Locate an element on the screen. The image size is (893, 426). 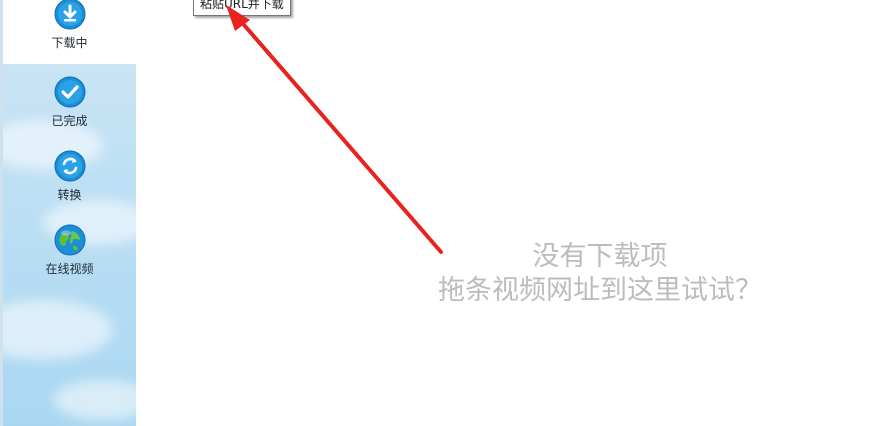
check-icon is located at coordinates (69, 92).